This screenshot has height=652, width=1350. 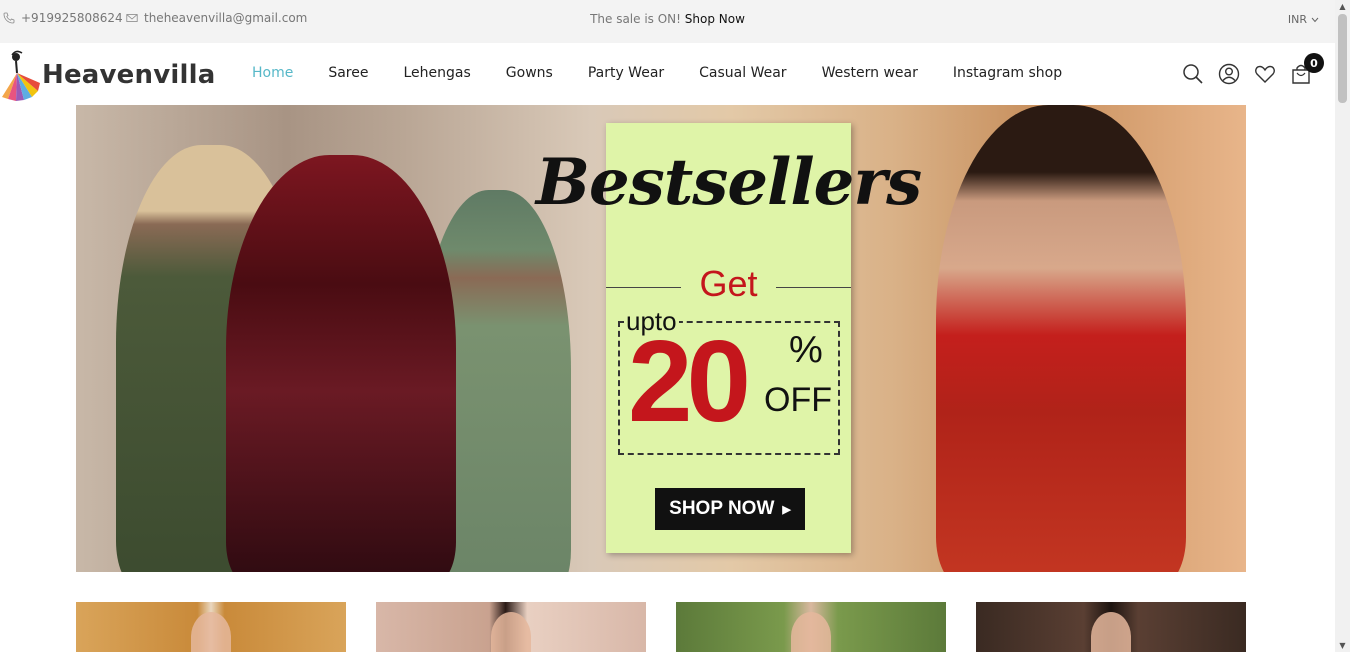 I want to click on scroll-down-icon: ▼, so click(x=1342, y=645).